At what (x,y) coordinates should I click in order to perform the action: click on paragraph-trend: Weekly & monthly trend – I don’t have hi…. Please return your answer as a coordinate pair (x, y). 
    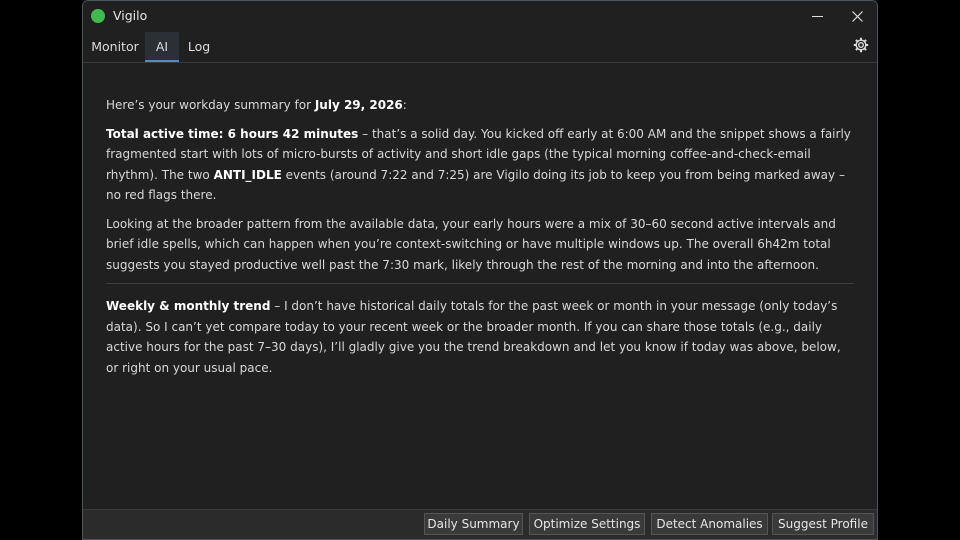
    Looking at the image, I should click on (480, 337).